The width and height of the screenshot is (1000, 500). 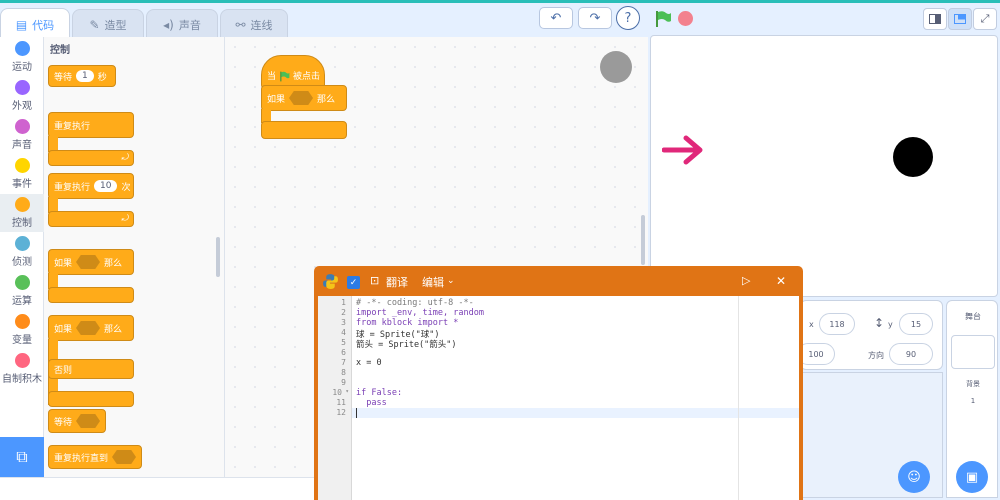 I want to click on cat-icon: ☺, so click(x=914, y=477).